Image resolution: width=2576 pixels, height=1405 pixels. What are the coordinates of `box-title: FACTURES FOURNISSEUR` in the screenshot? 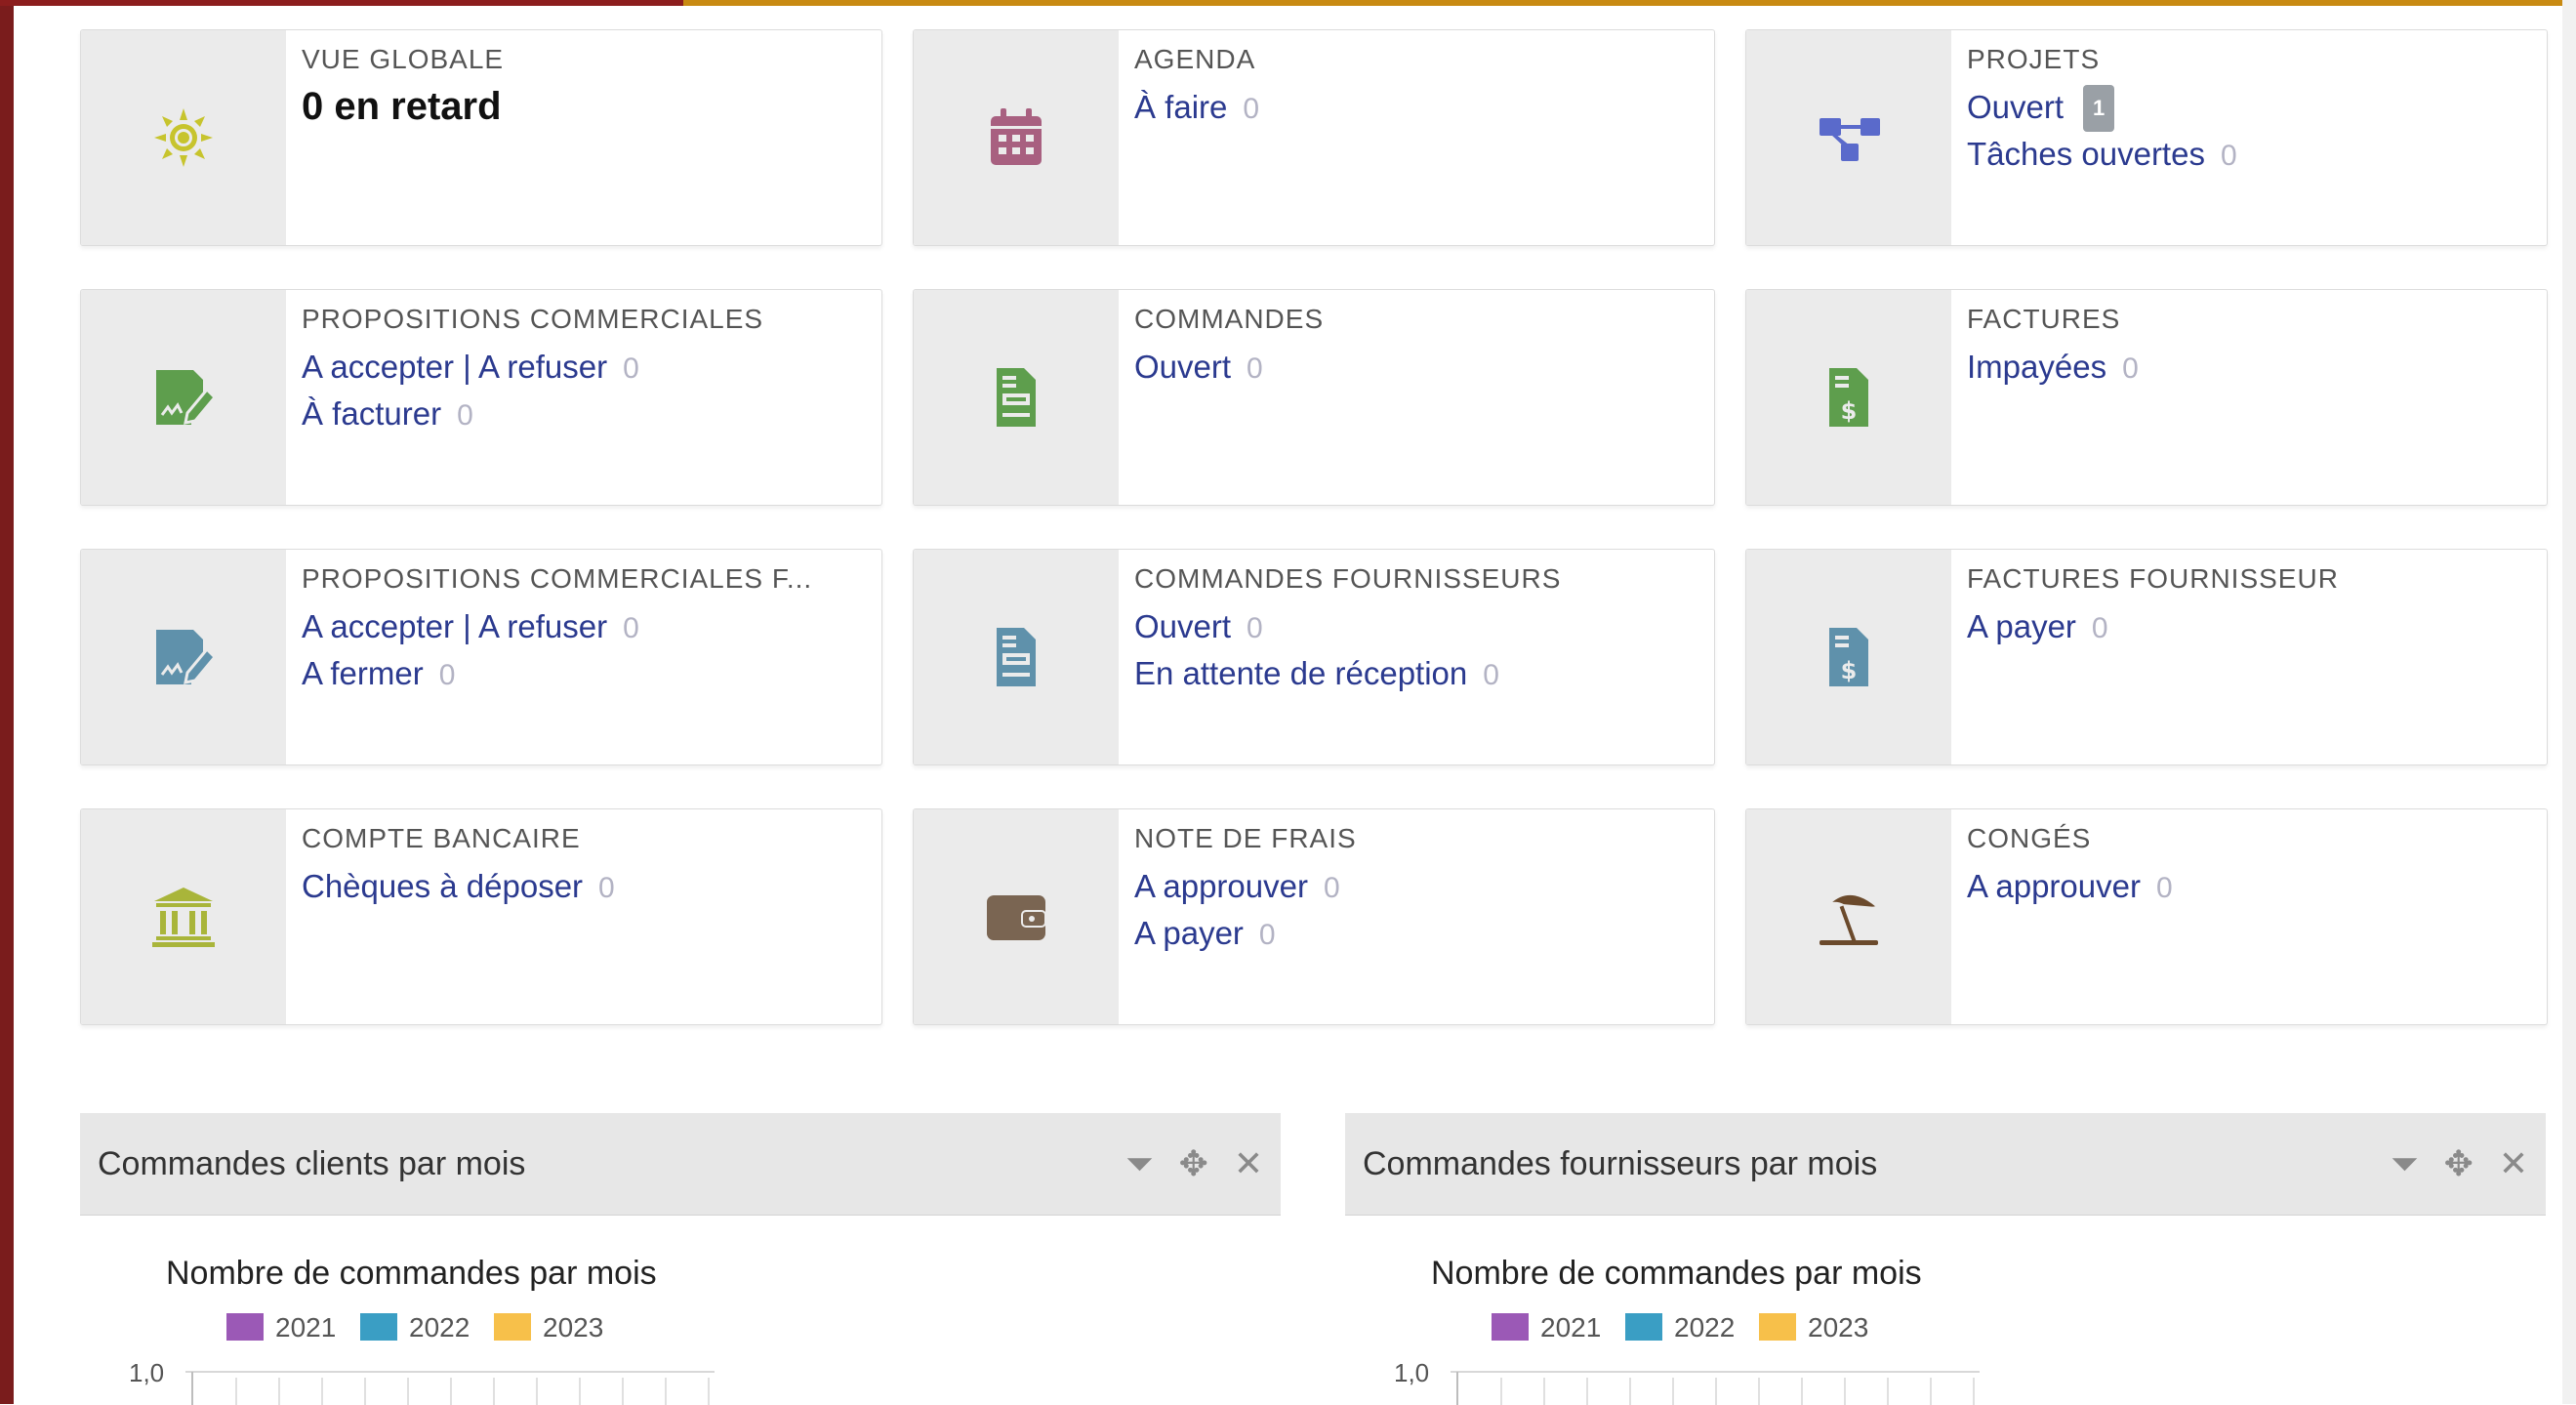 It's located at (2153, 578).